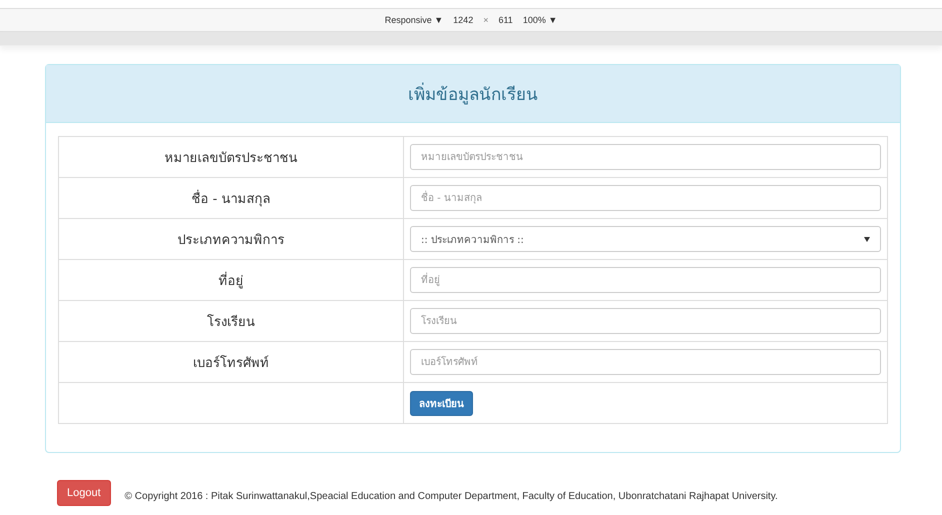 The image size is (942, 515). What do you see at coordinates (645, 362) in the screenshot?
I see `input-field: เบอร์โทรศัพท์` at bounding box center [645, 362].